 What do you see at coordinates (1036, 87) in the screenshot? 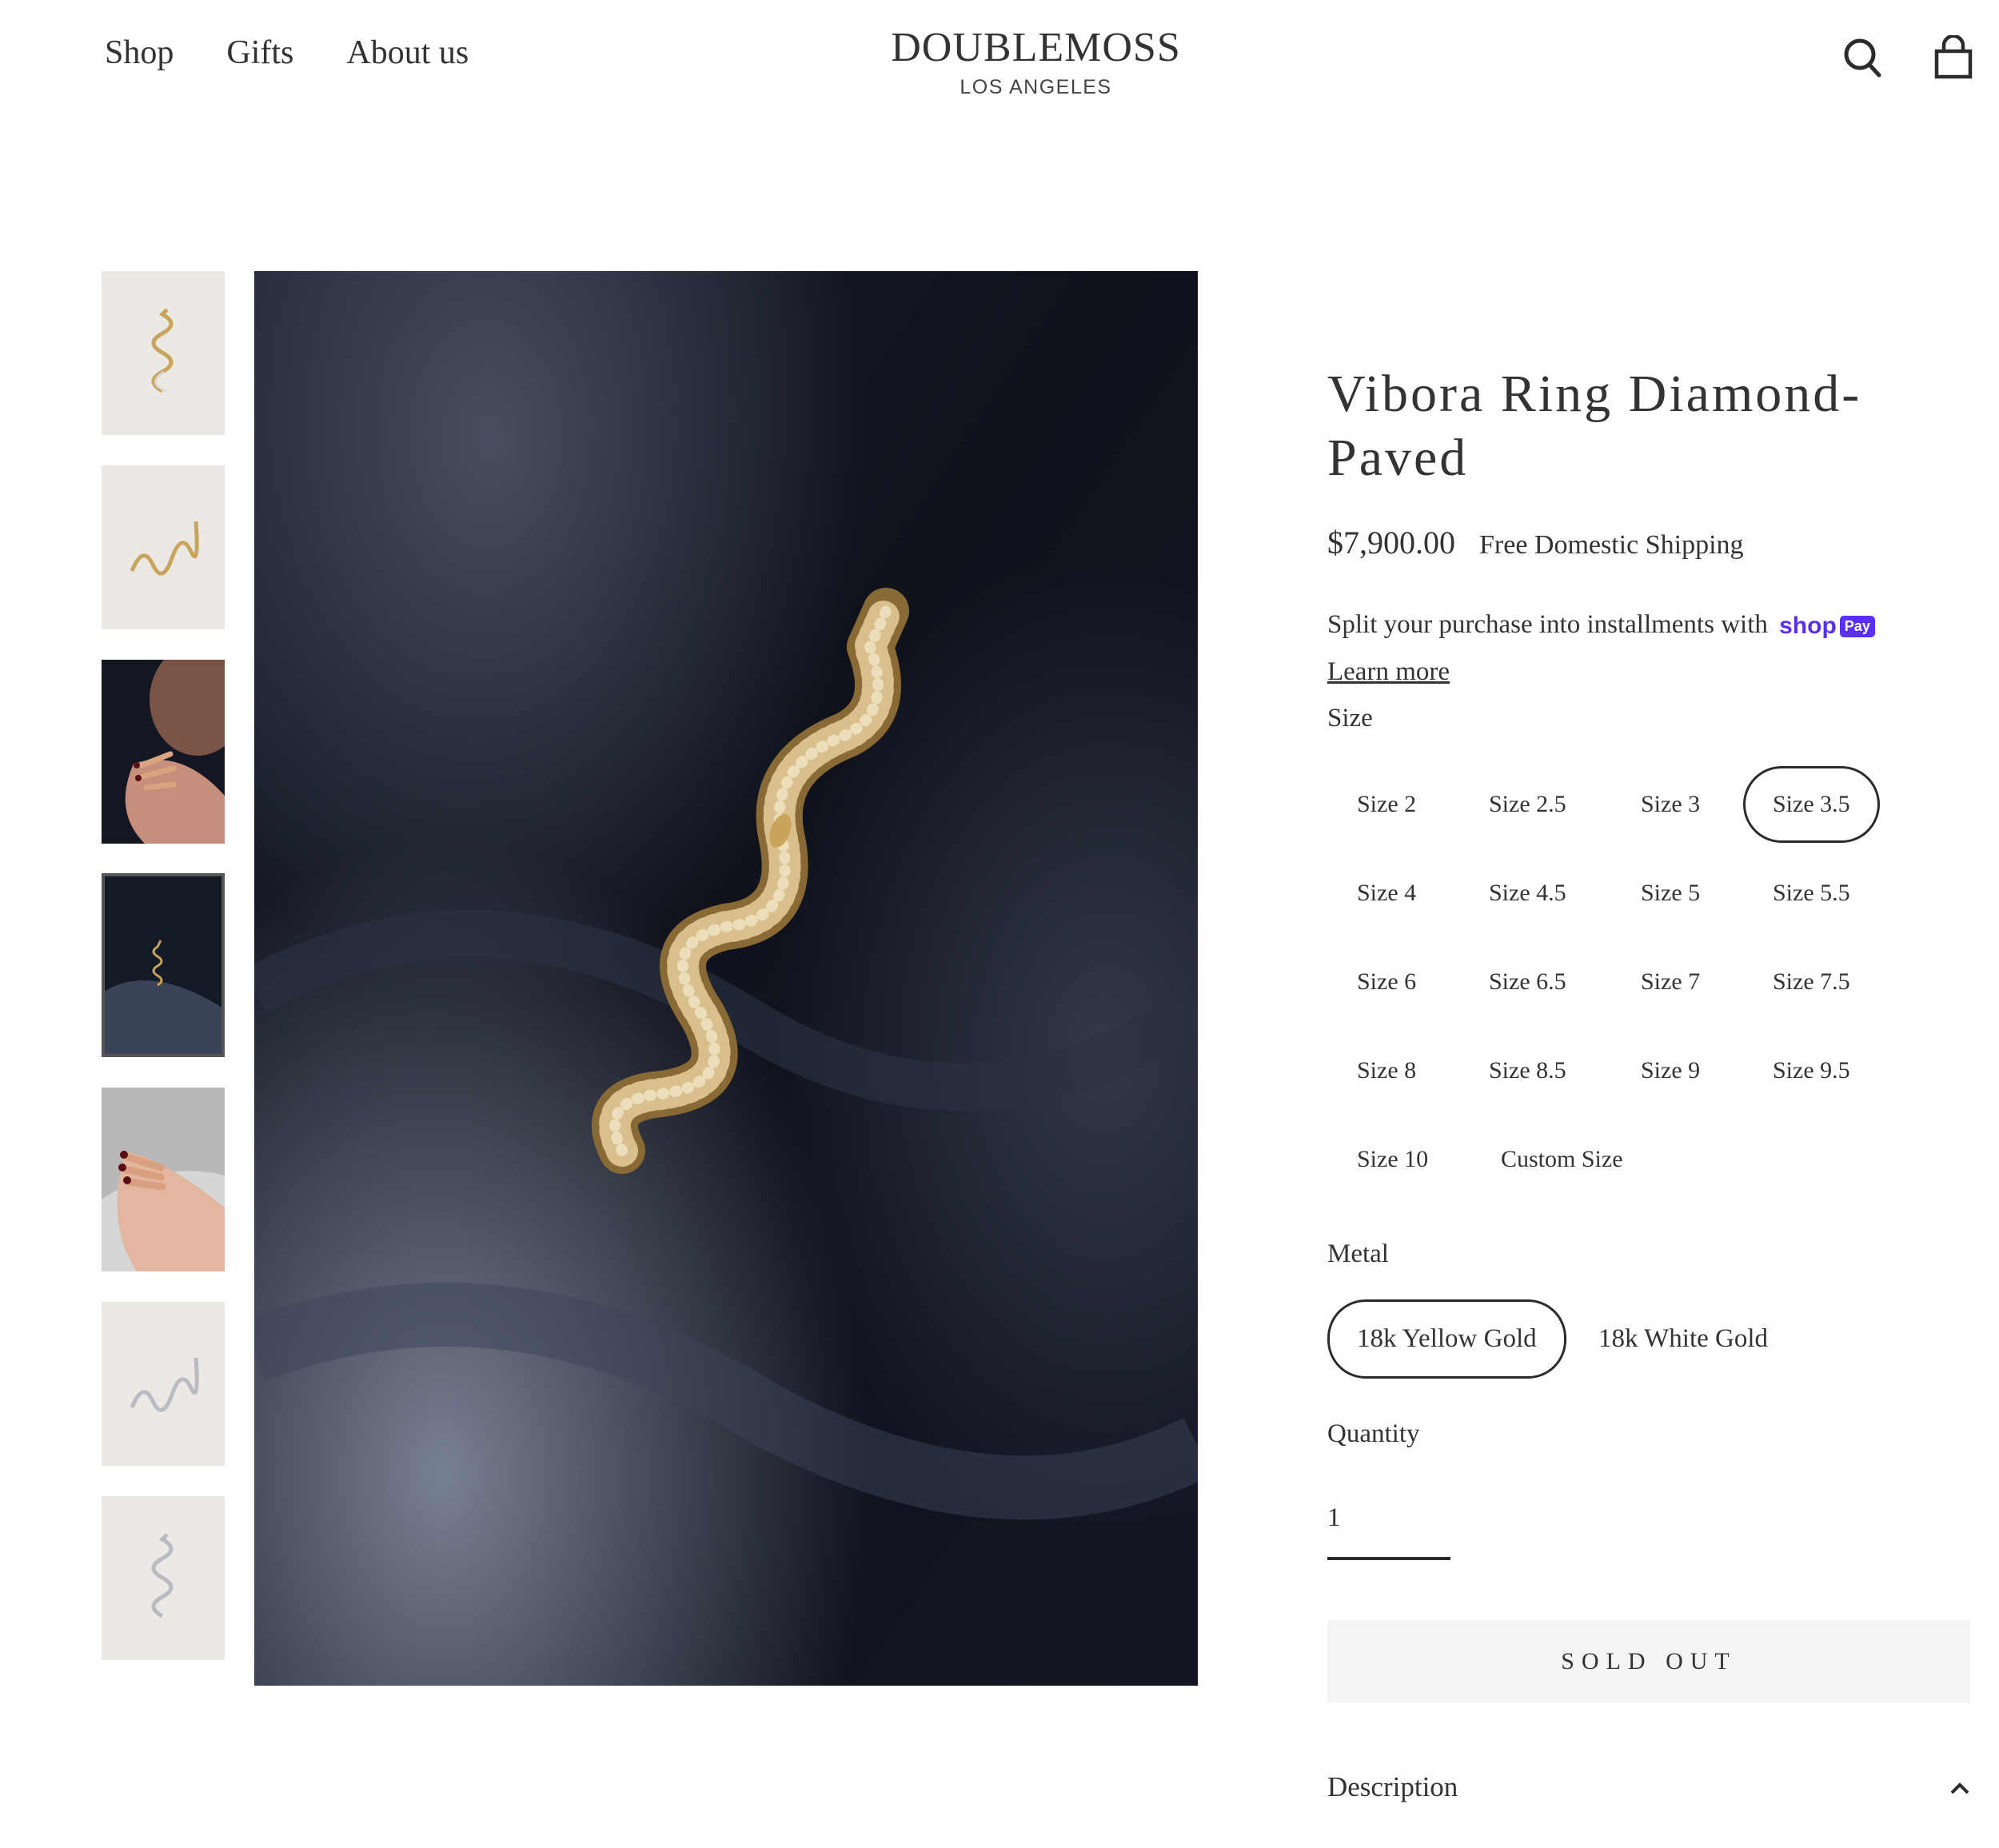
I see `brand-city: LOS ANGELES` at bounding box center [1036, 87].